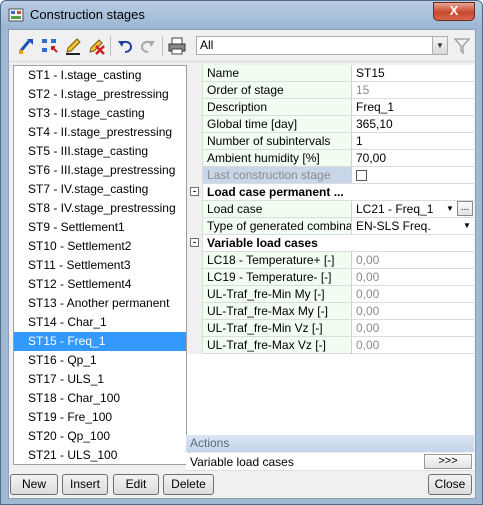  I want to click on property-row-variable: UL-Traf_fre-Min Vz [-] 0,00, so click(330, 328).